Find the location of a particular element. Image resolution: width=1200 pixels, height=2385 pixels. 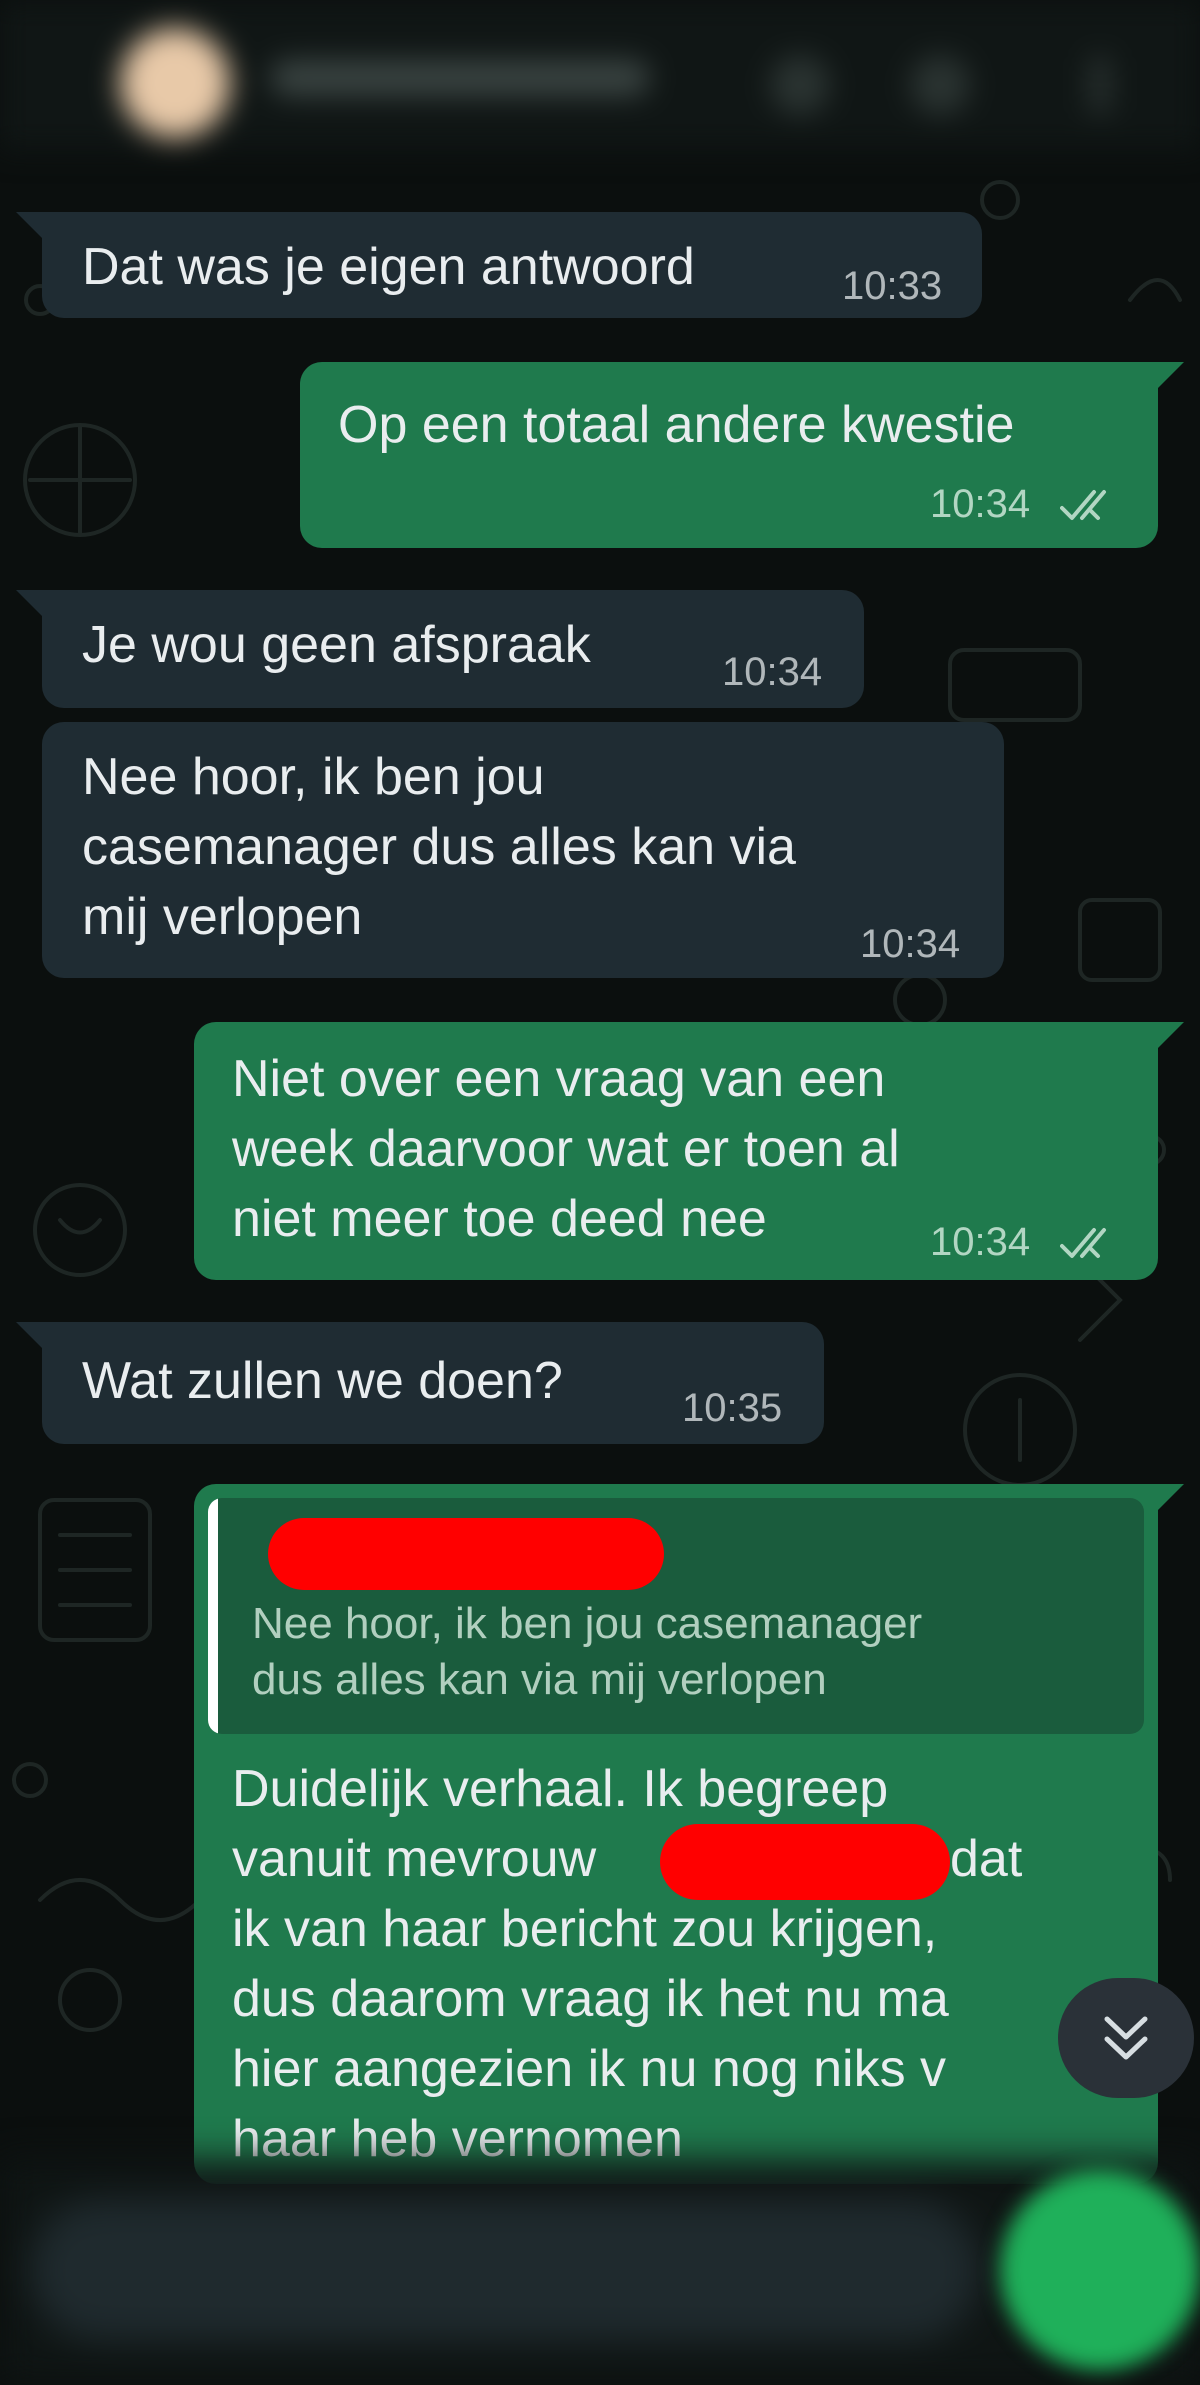

message-text: Dat was je eigen antwoord is located at coordinates (388, 267).